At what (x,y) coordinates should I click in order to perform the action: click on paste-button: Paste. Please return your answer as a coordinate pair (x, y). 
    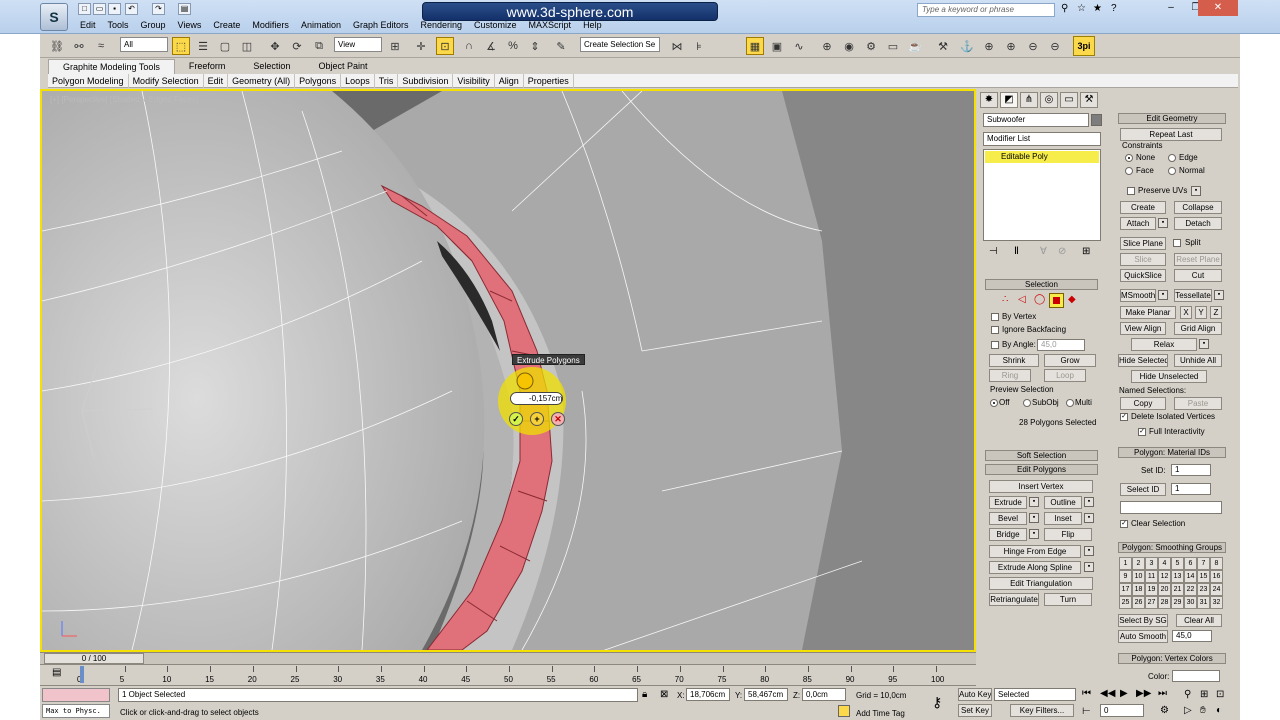
    Looking at the image, I should click on (1198, 403).